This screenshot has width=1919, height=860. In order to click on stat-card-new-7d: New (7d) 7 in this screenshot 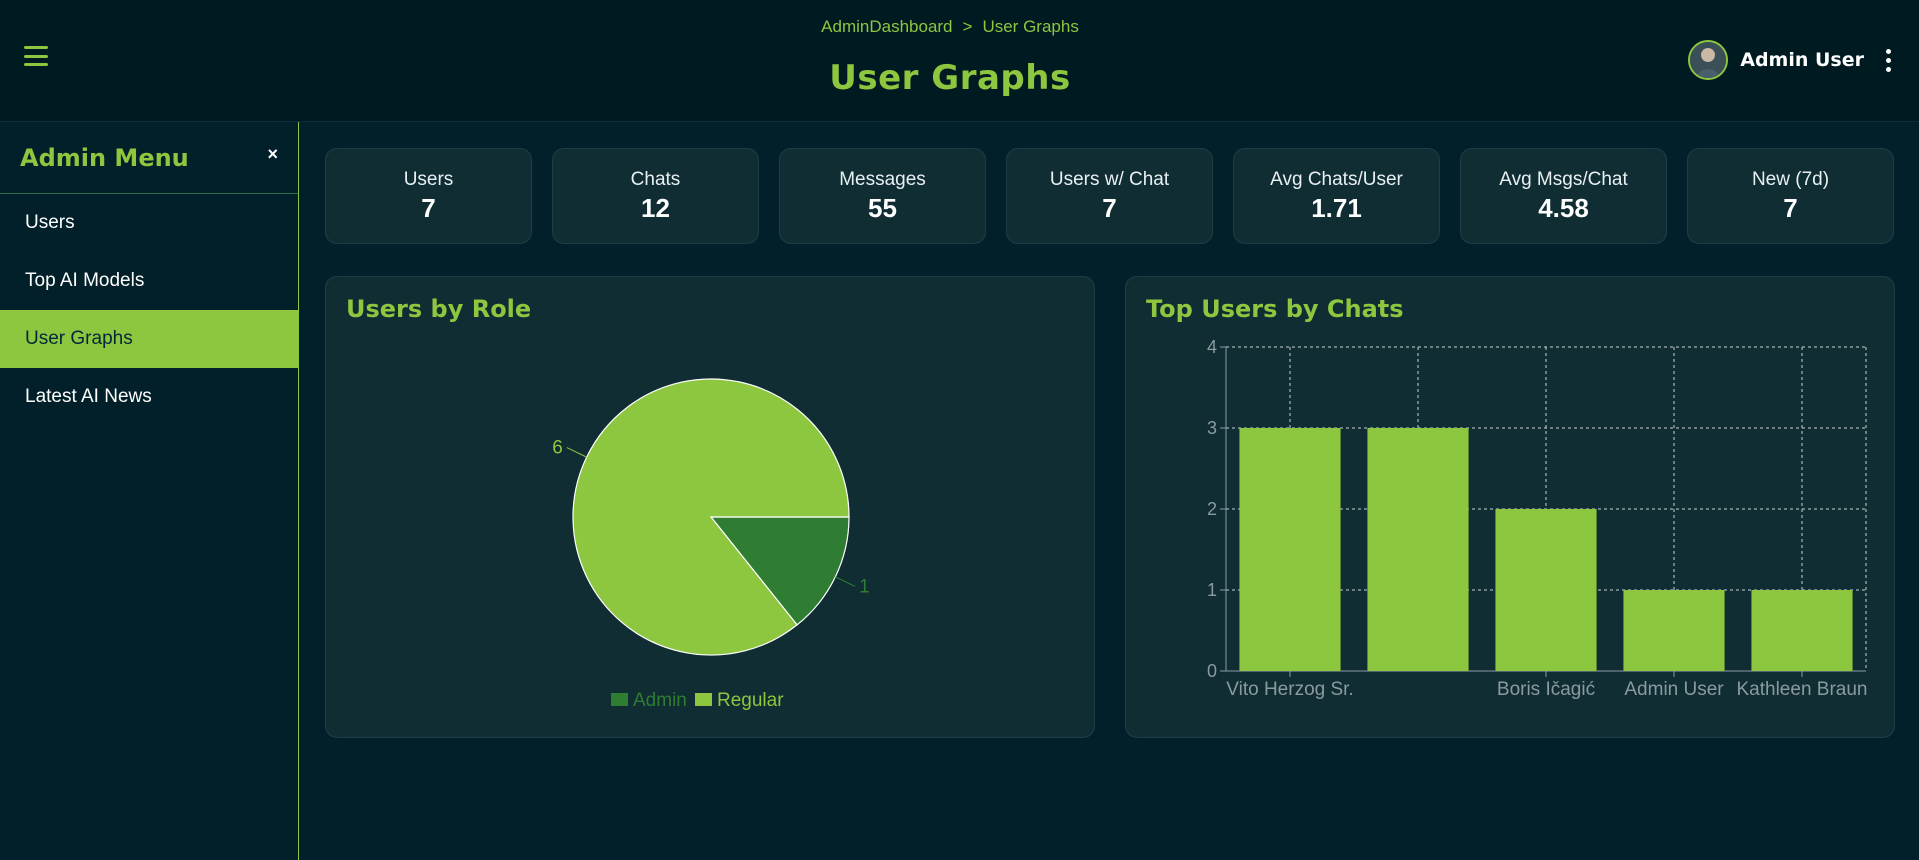, I will do `click(1790, 196)`.